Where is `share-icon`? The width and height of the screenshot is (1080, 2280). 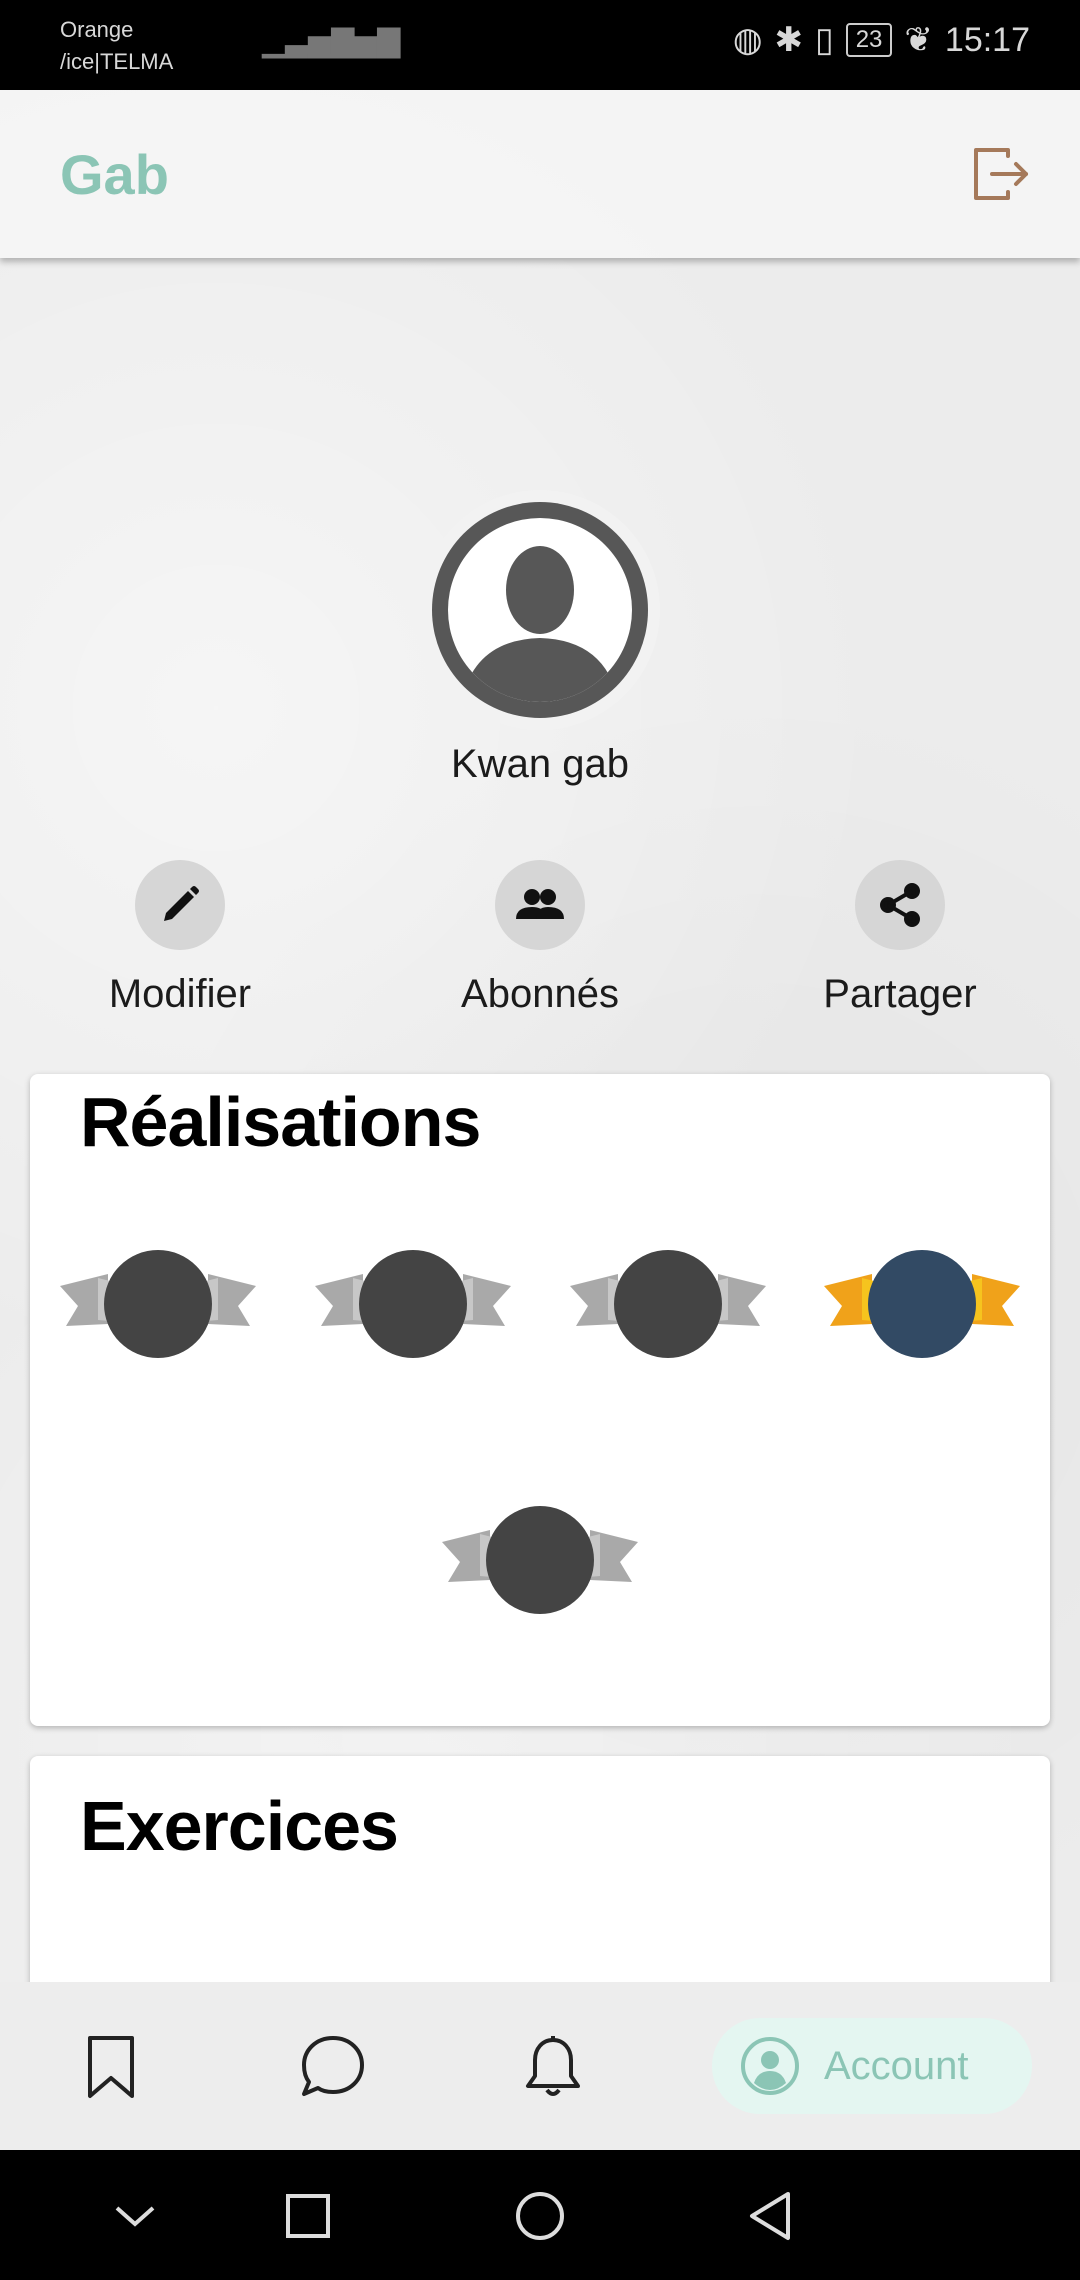
share-icon is located at coordinates (900, 905).